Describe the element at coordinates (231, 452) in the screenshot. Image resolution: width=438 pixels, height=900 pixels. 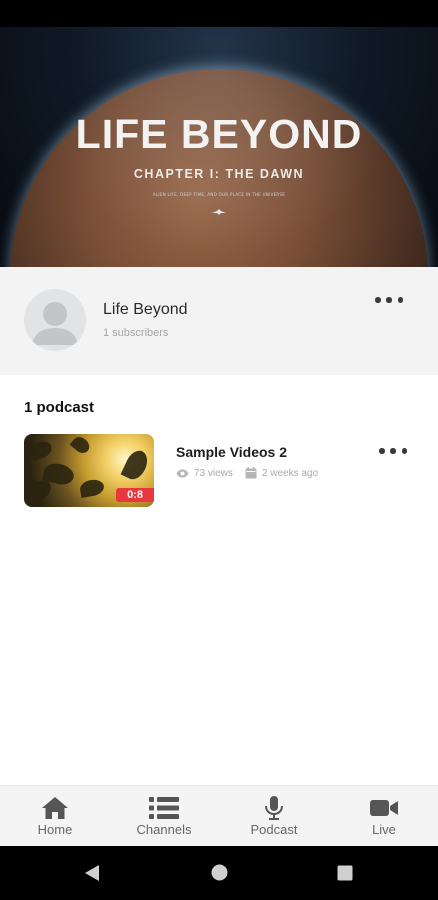
I see `video-title: Sample Videos 2` at that location.